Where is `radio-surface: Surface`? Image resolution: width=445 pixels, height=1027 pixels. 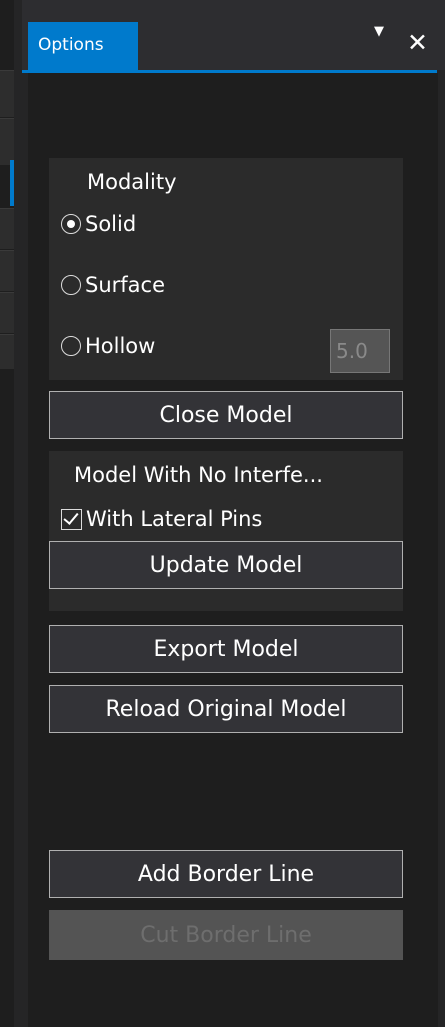 radio-surface: Surface is located at coordinates (113, 285).